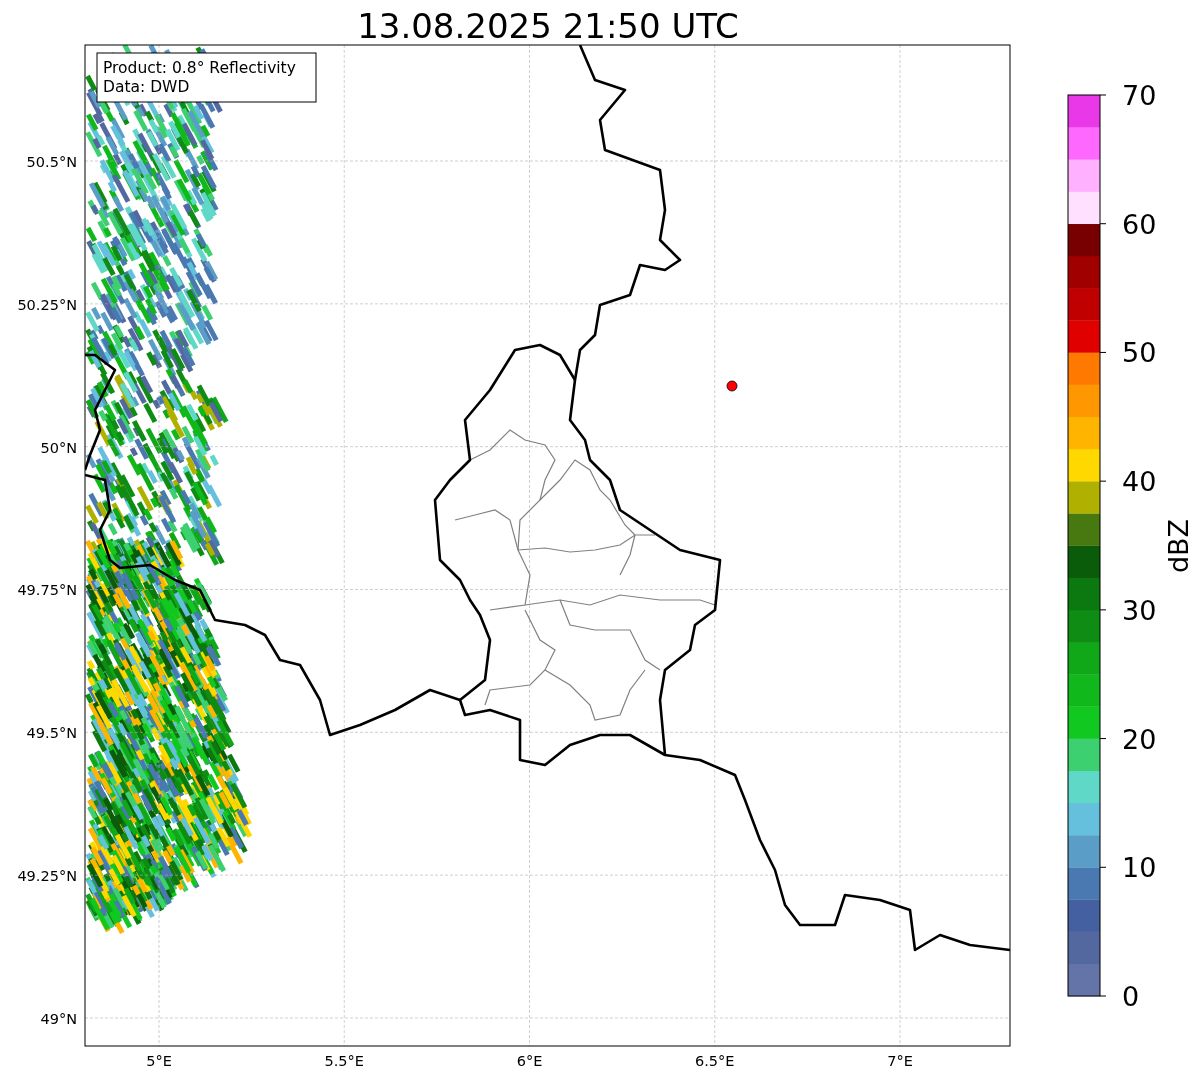 The width and height of the screenshot is (1202, 1081). Describe the element at coordinates (1139, 482) in the screenshot. I see `colorbar-tick-label: 40` at that location.